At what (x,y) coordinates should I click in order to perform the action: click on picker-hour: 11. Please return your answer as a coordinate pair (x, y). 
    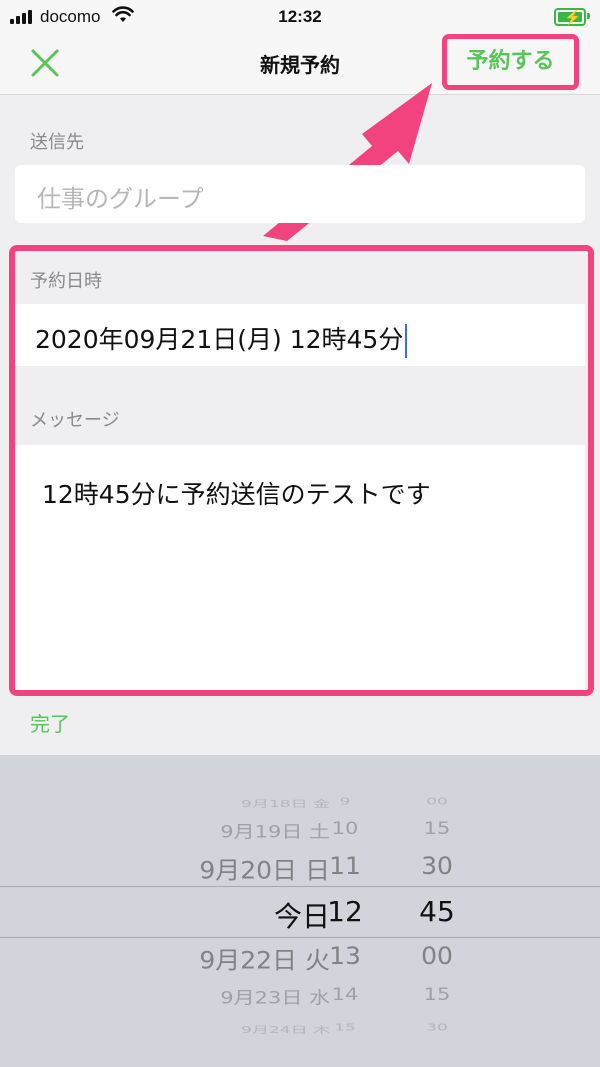
    Looking at the image, I should click on (345, 866).